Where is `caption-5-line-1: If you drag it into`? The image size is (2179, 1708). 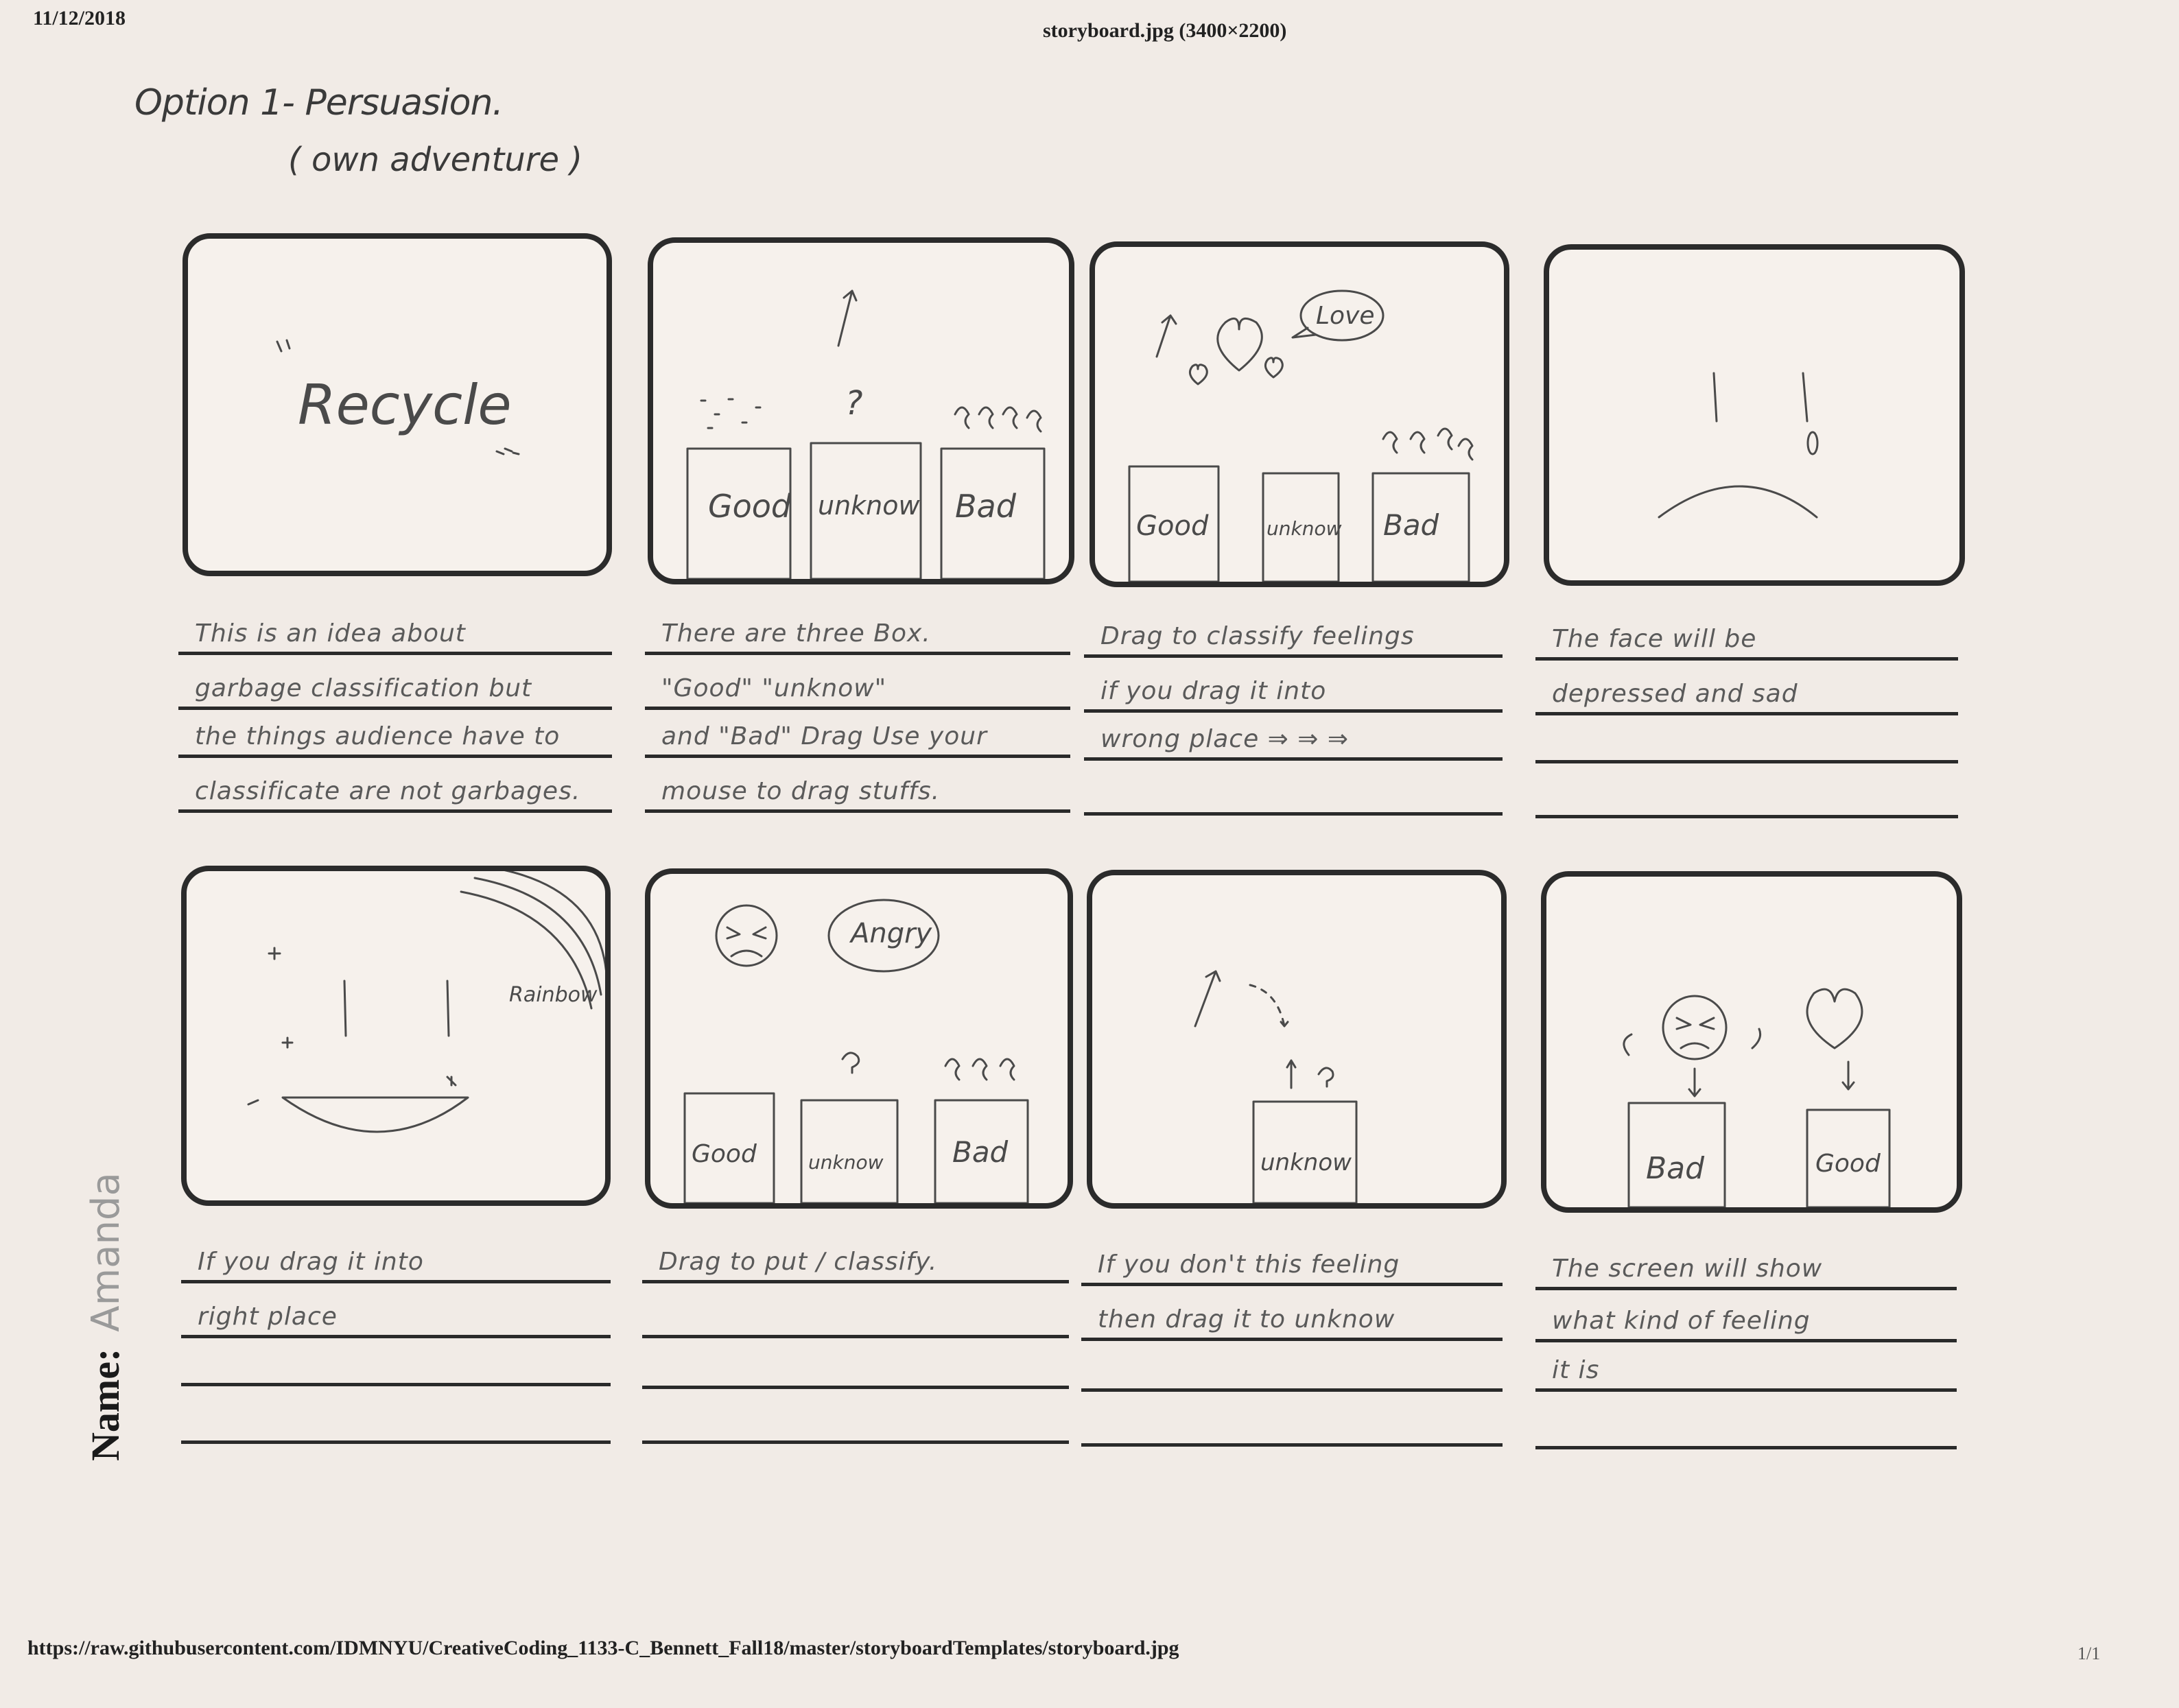 caption-5-line-1: If you drag it into is located at coordinates (311, 1262).